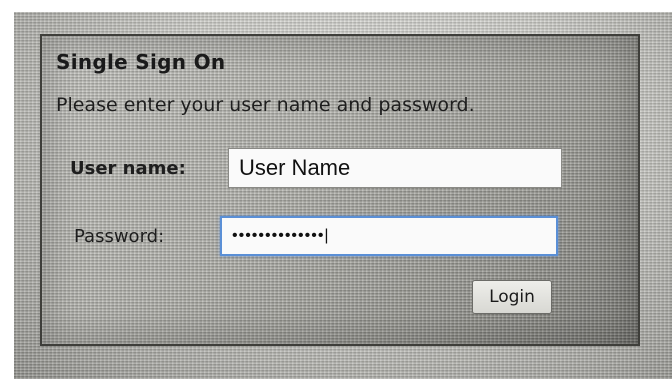  Describe the element at coordinates (389, 236) in the screenshot. I see `password-input` at that location.